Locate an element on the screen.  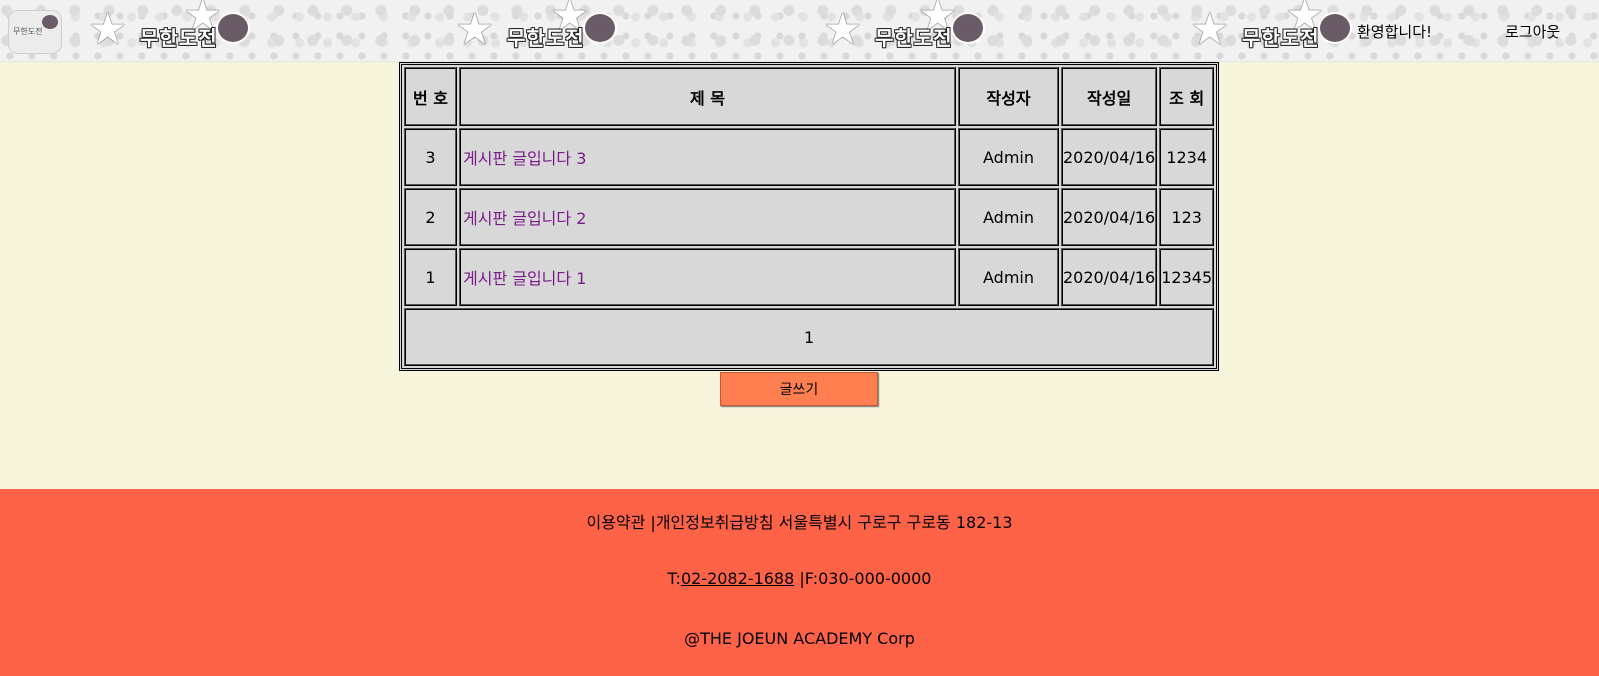
column-header-views: 조 회 is located at coordinates (1187, 96).